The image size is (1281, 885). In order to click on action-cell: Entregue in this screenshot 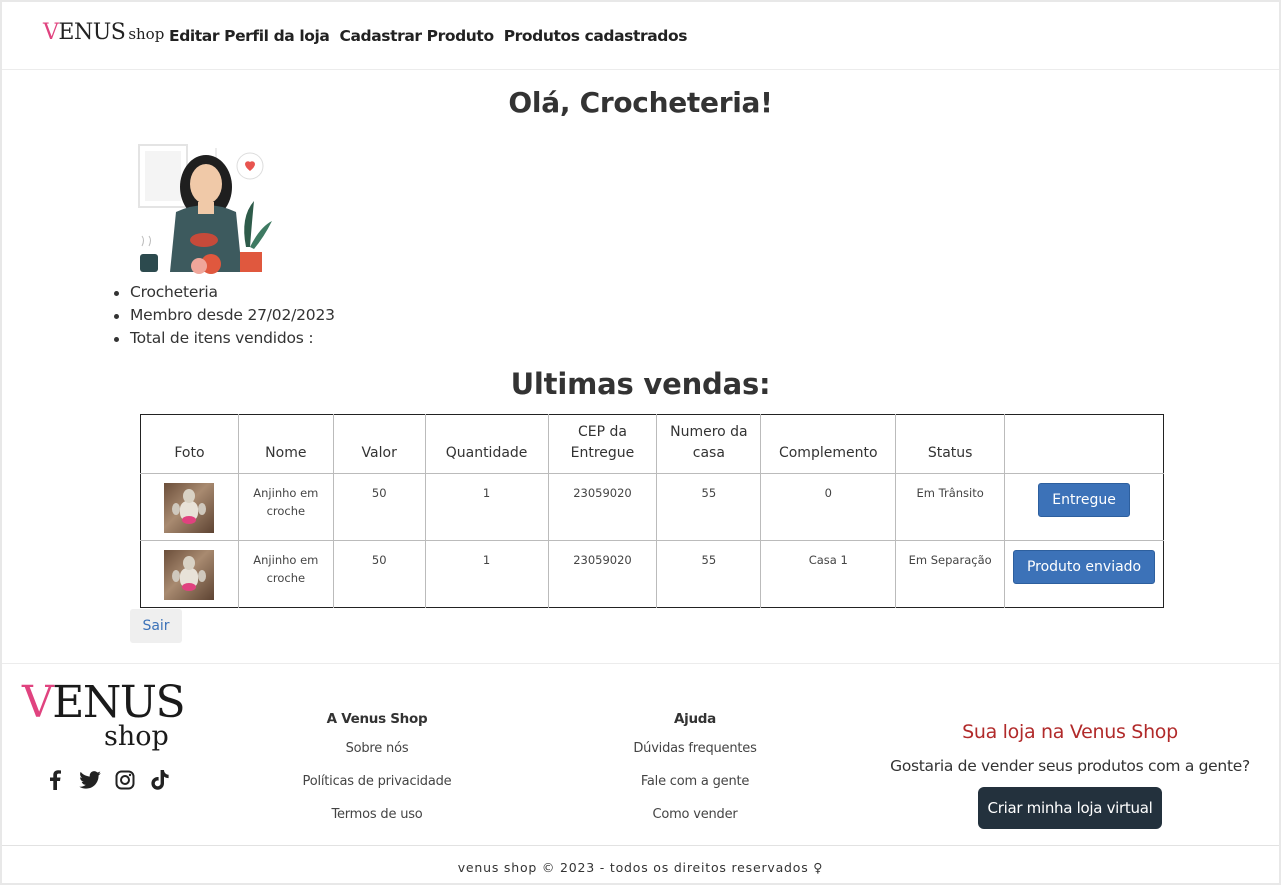, I will do `click(1084, 507)`.